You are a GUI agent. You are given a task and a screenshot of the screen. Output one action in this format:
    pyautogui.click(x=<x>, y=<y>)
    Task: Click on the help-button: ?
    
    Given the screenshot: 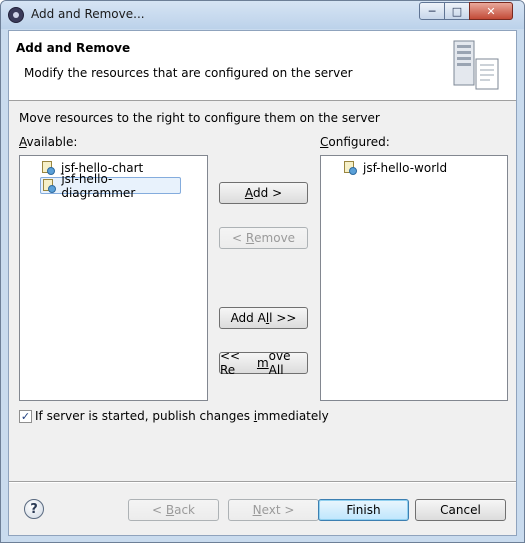 What is the action you would take?
    pyautogui.click(x=34, y=509)
    